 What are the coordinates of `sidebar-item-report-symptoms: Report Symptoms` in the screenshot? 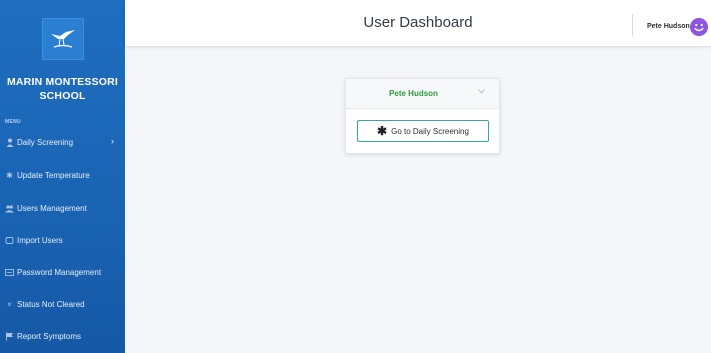 It's located at (64, 336).